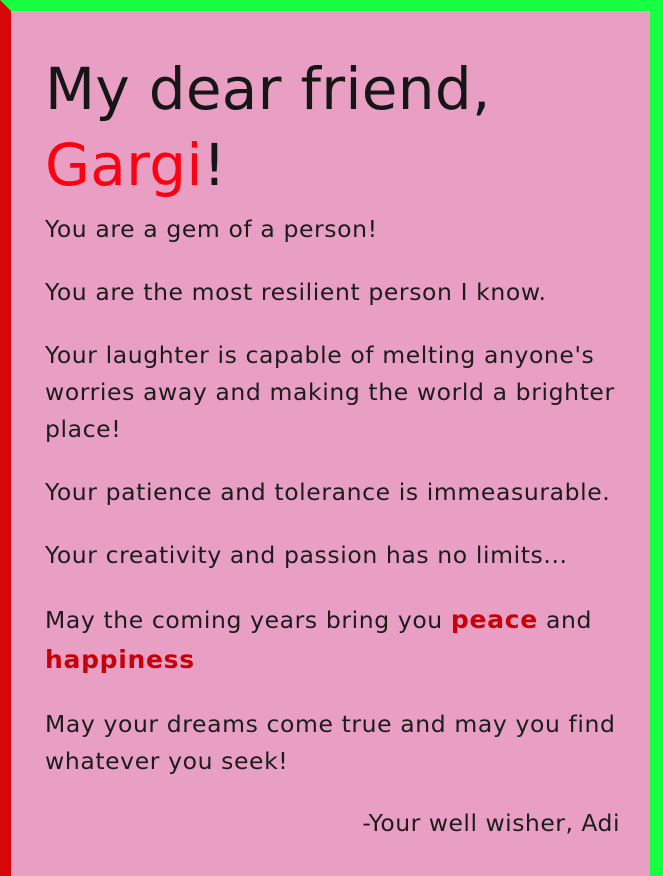 The image size is (663, 876). I want to click on message-line-gem: You are a gem of a person!, so click(211, 229).